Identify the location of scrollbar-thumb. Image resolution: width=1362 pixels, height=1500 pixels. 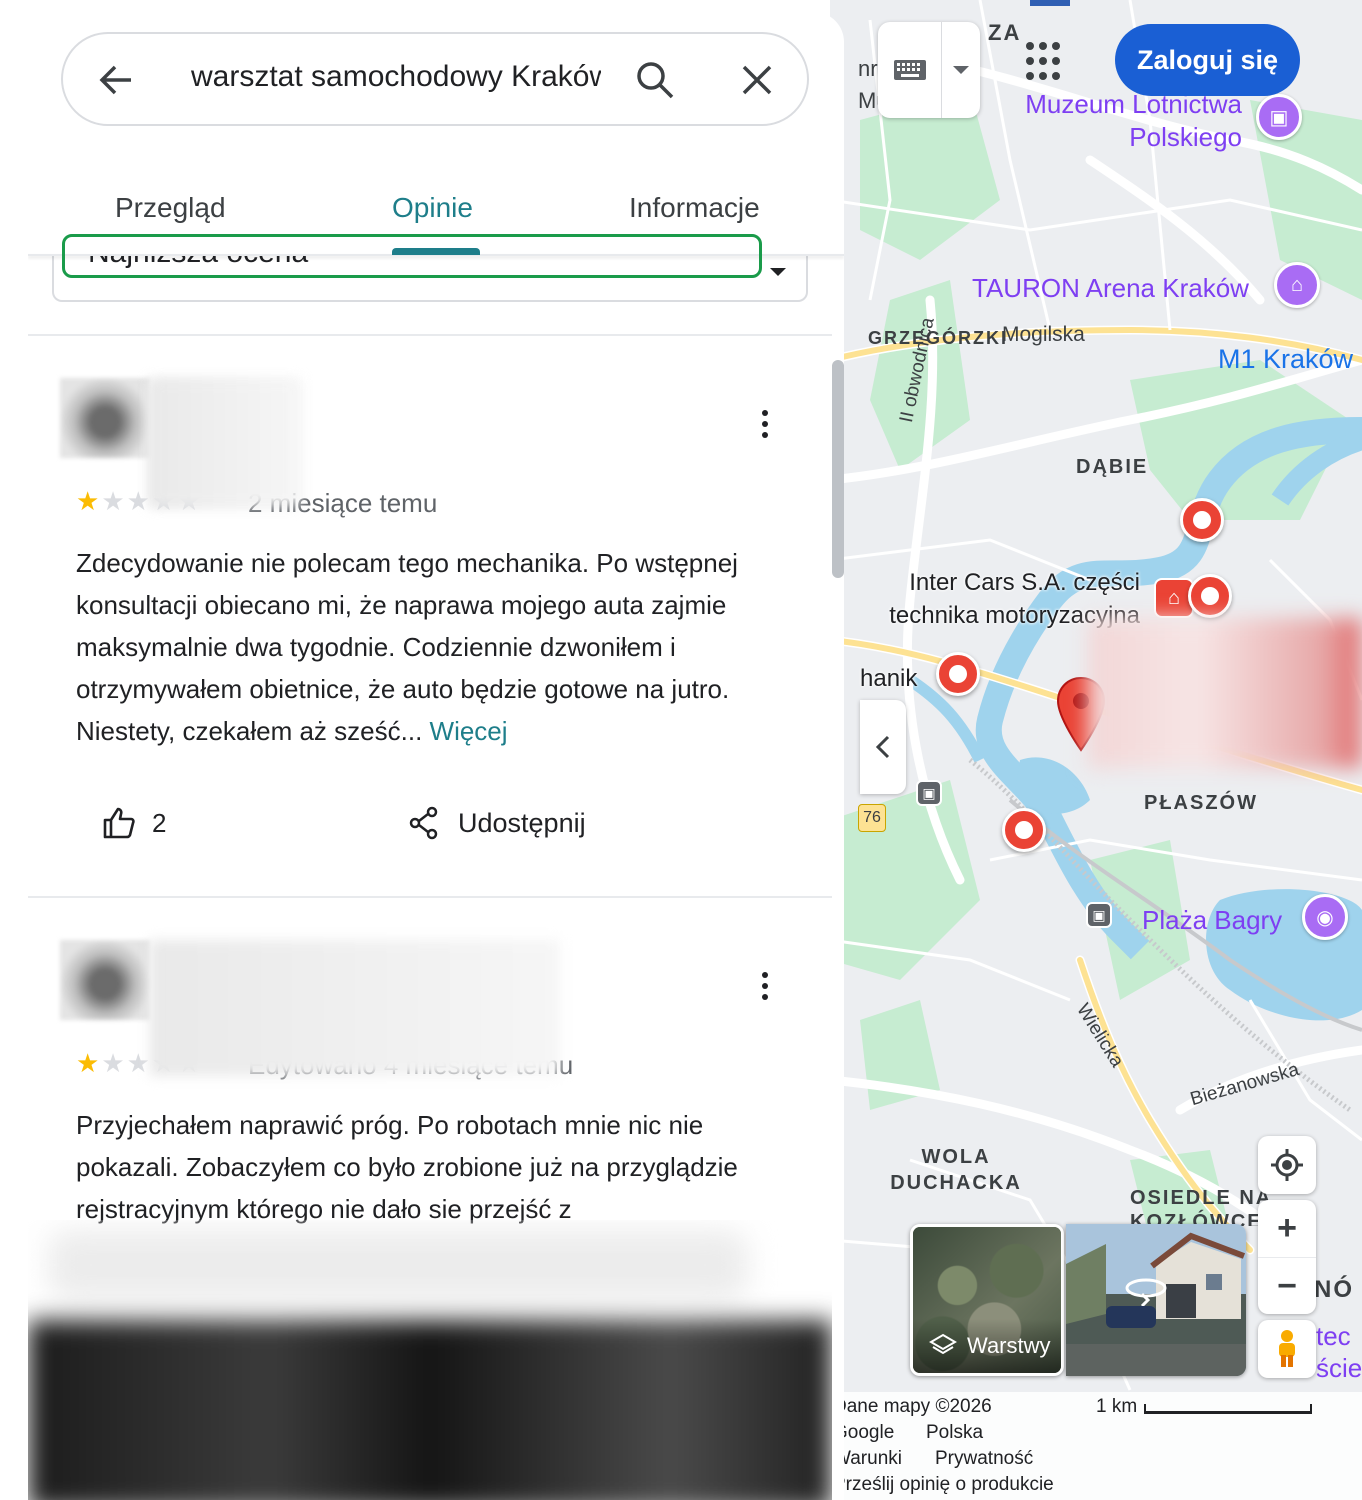
(838, 469).